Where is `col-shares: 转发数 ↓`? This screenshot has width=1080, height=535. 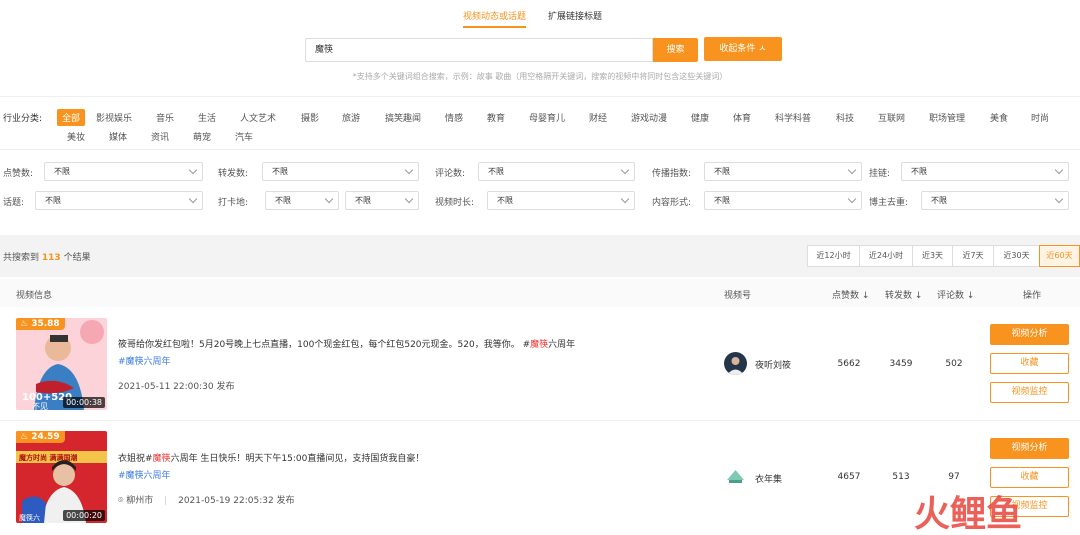
col-shares: 转发数 ↓ is located at coordinates (903, 294).